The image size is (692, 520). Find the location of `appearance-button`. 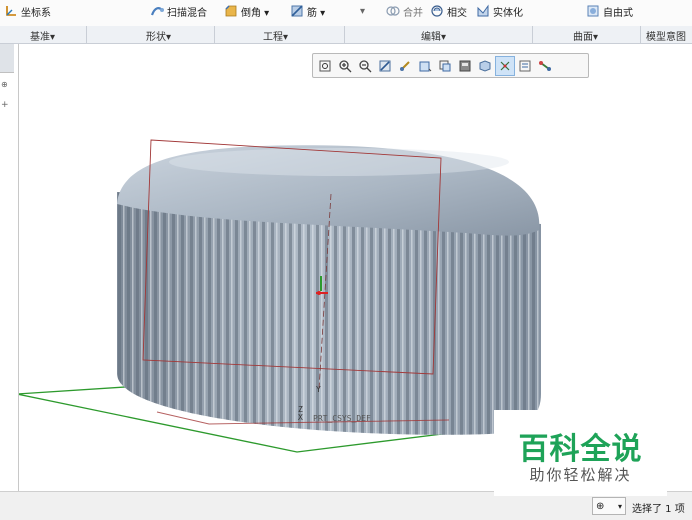

appearance-button is located at coordinates (485, 66).